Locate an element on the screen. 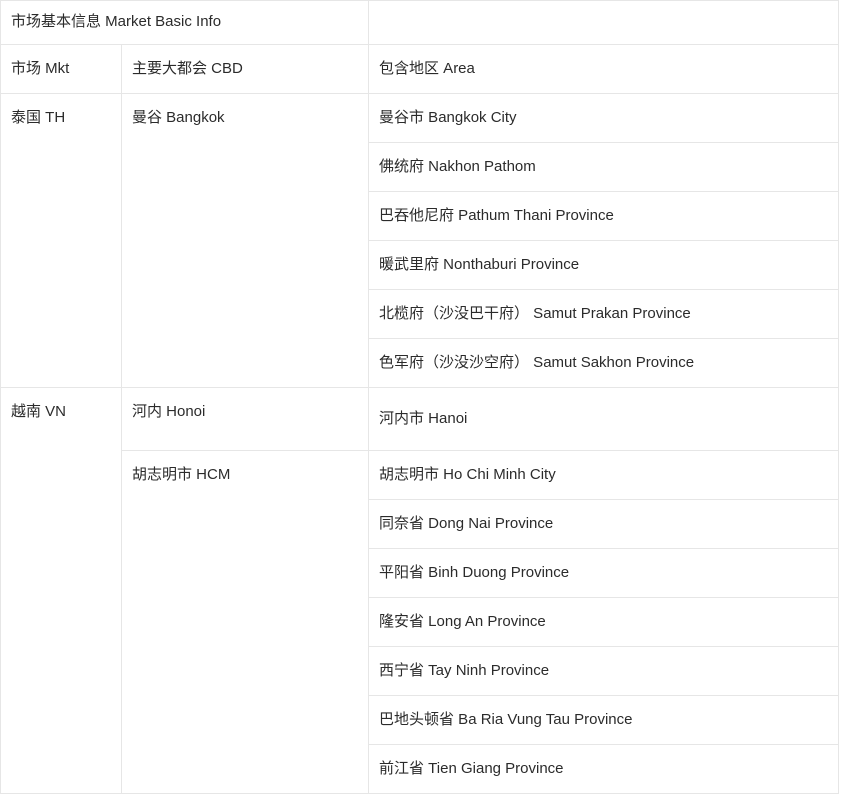 Image resolution: width=841 pixels, height=794 pixels. market-cell: 越南 VN is located at coordinates (61, 590).